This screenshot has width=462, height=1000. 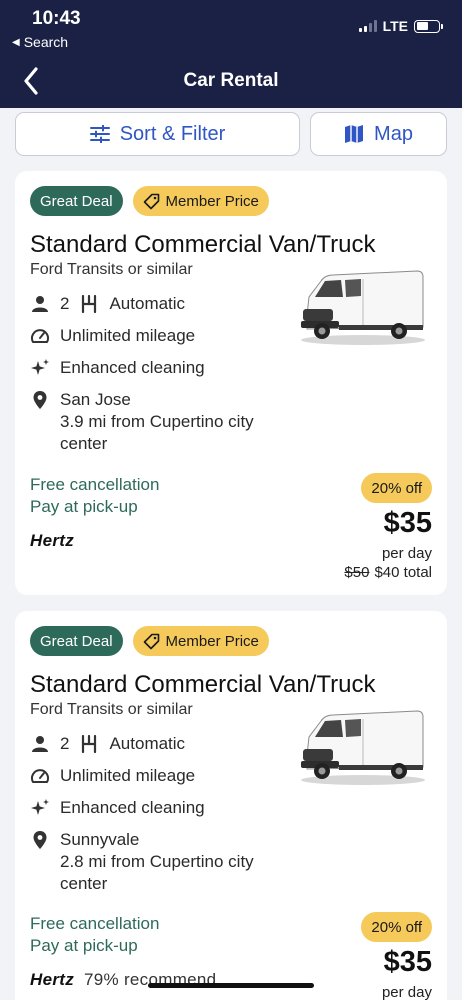 I want to click on discounted-total: $40 total, so click(x=403, y=572).